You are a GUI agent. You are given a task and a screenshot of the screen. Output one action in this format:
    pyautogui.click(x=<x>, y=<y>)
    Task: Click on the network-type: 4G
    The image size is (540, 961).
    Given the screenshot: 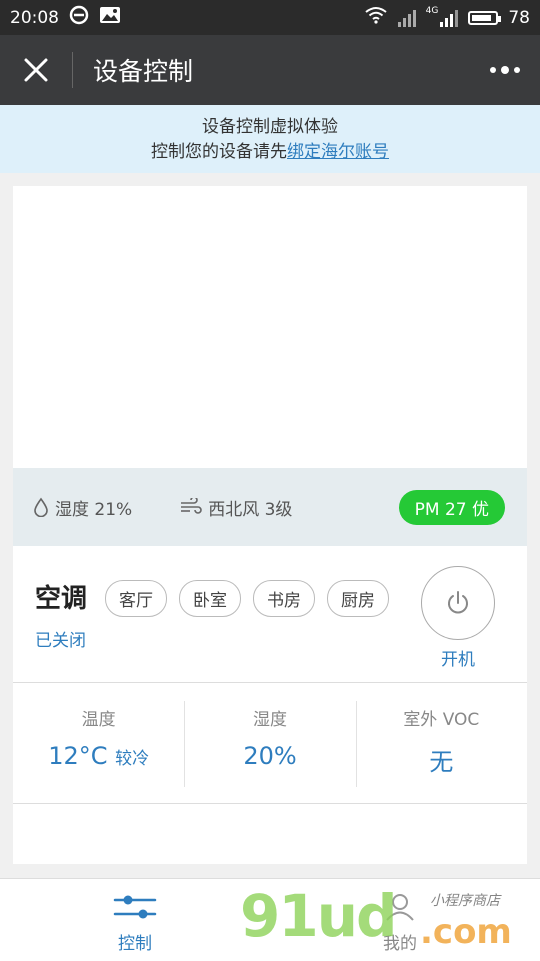 What is the action you would take?
    pyautogui.click(x=432, y=11)
    